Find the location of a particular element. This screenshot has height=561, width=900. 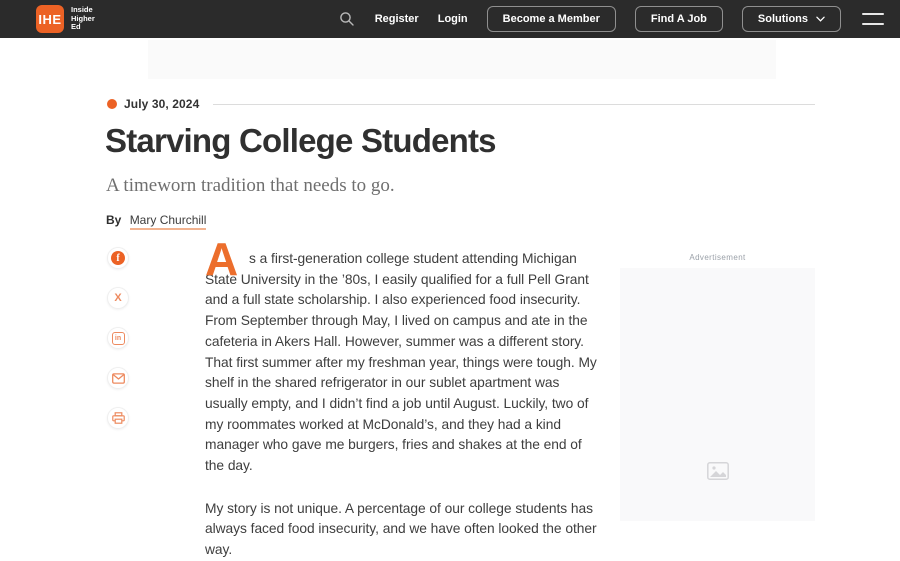

article-dek: A timeworn tradition that needs to go. is located at coordinates (250, 185).